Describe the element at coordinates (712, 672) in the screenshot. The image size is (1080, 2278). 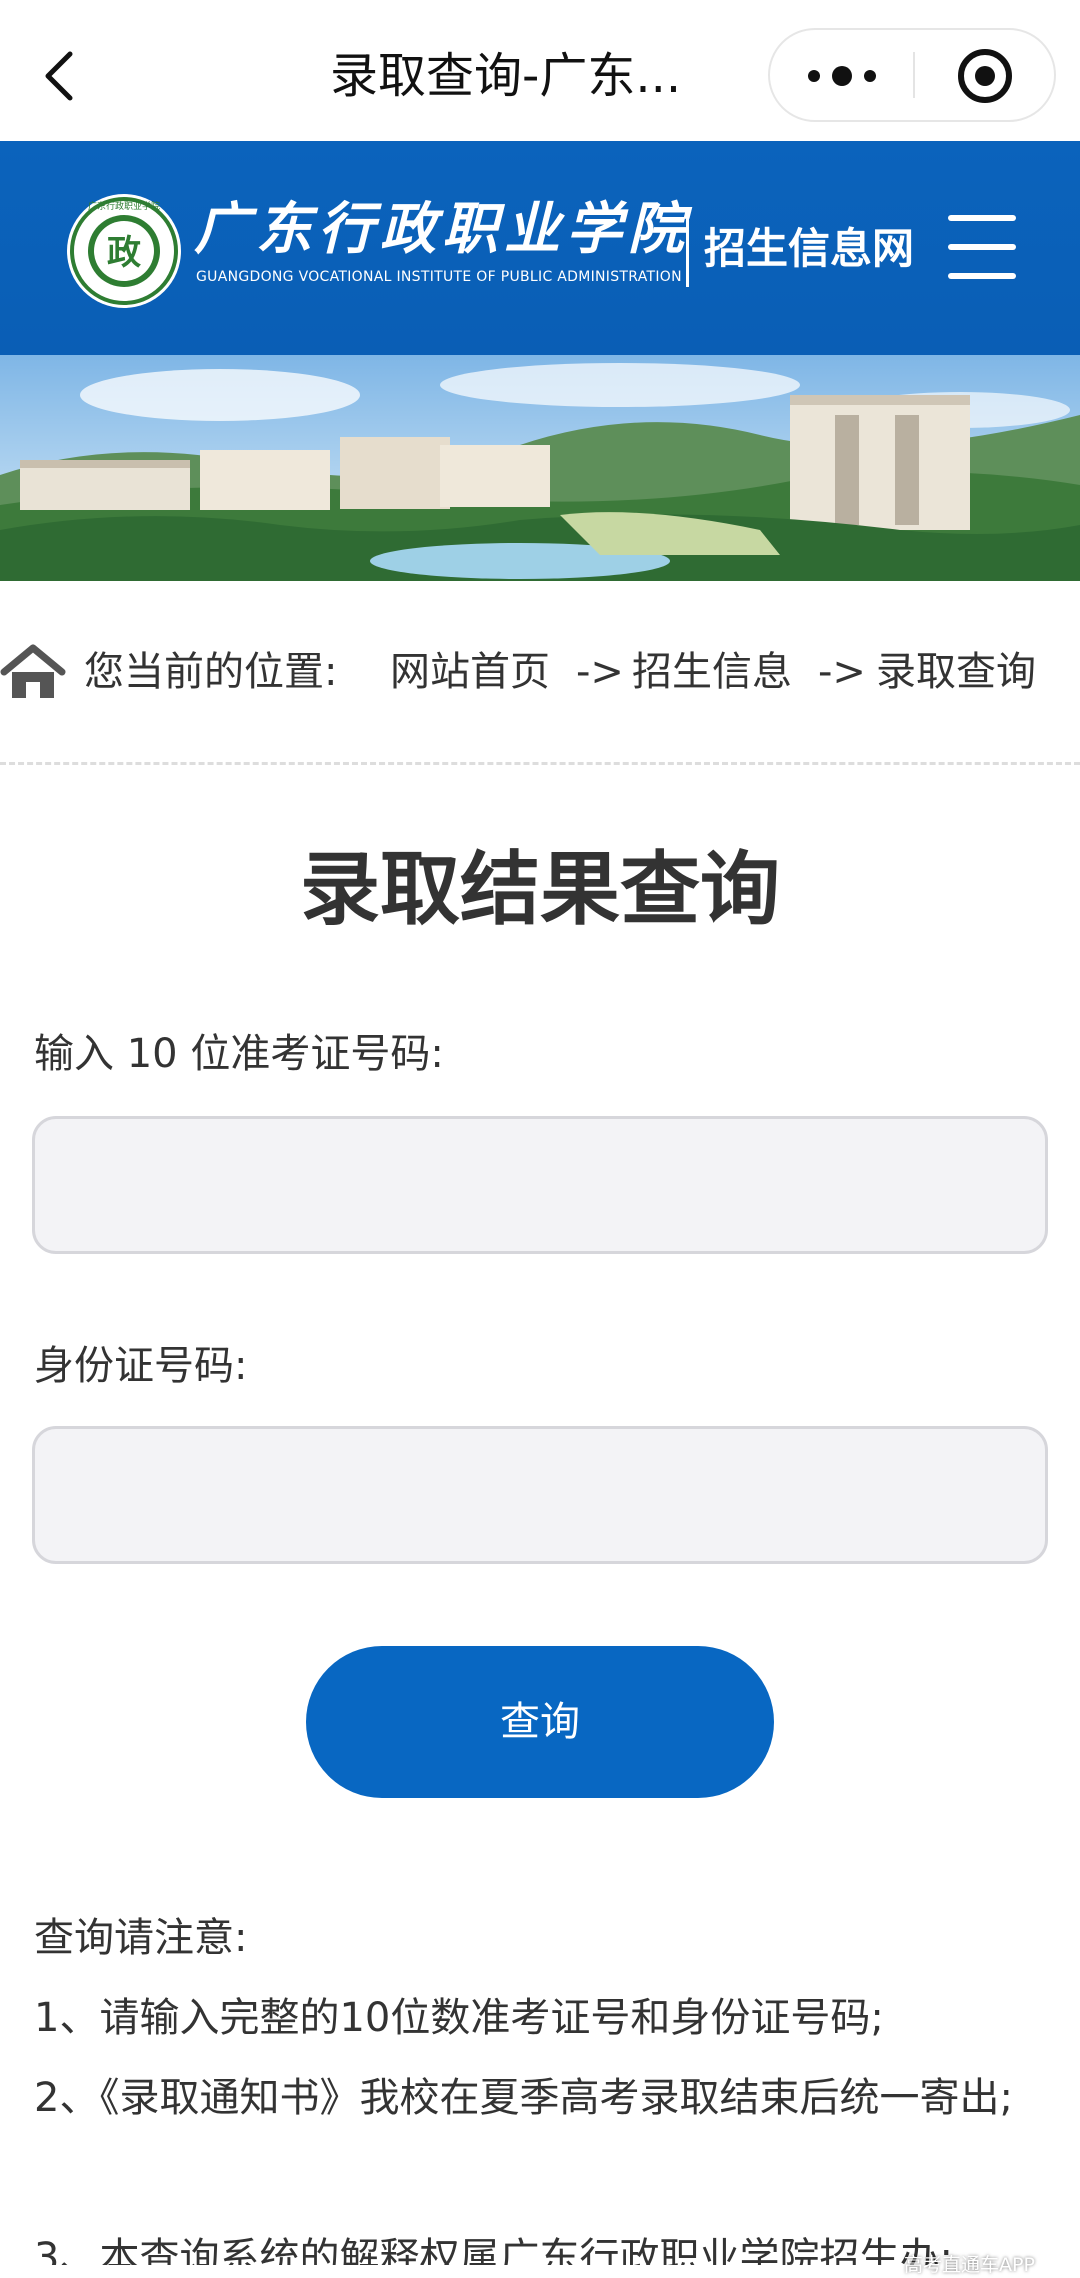
I see `breadcrumb-item-admissions: 招生信息` at that location.